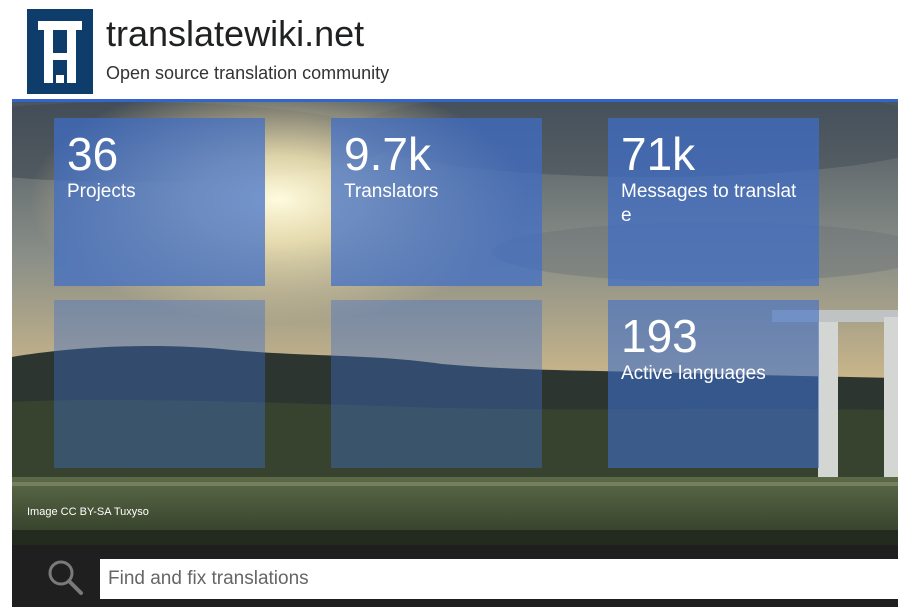 Image resolution: width=898 pixels, height=607 pixels. What do you see at coordinates (499, 579) in the screenshot?
I see `search-input` at bounding box center [499, 579].